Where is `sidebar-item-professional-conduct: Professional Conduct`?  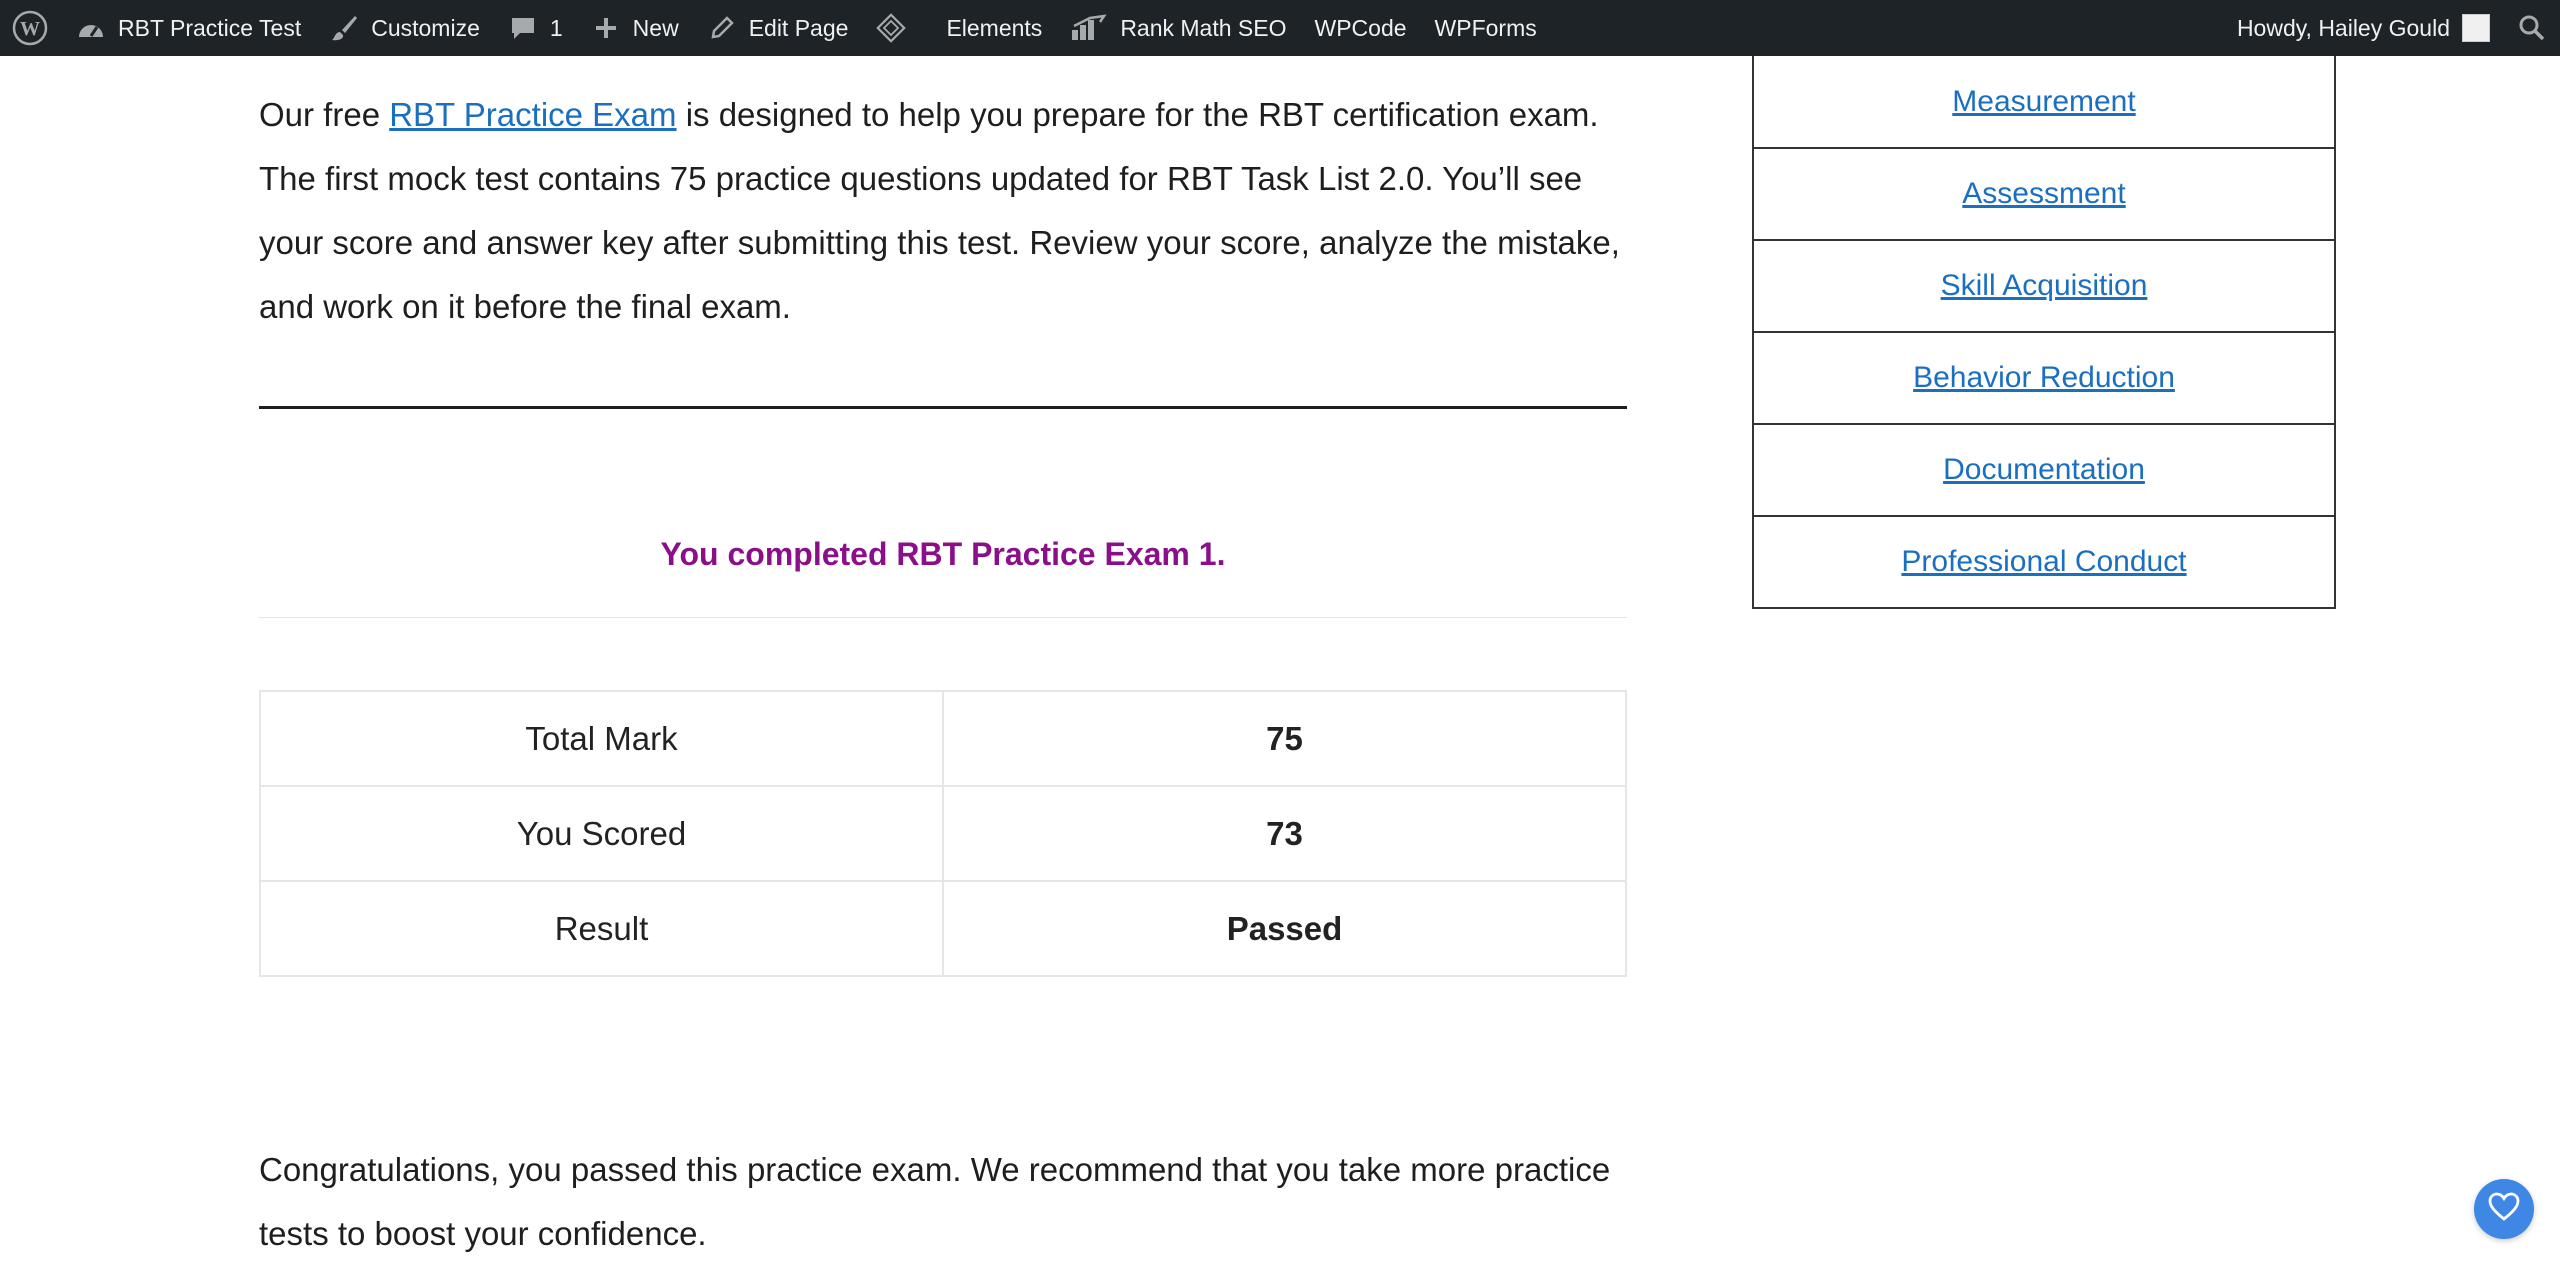 sidebar-item-professional-conduct: Professional Conduct is located at coordinates (2044, 561).